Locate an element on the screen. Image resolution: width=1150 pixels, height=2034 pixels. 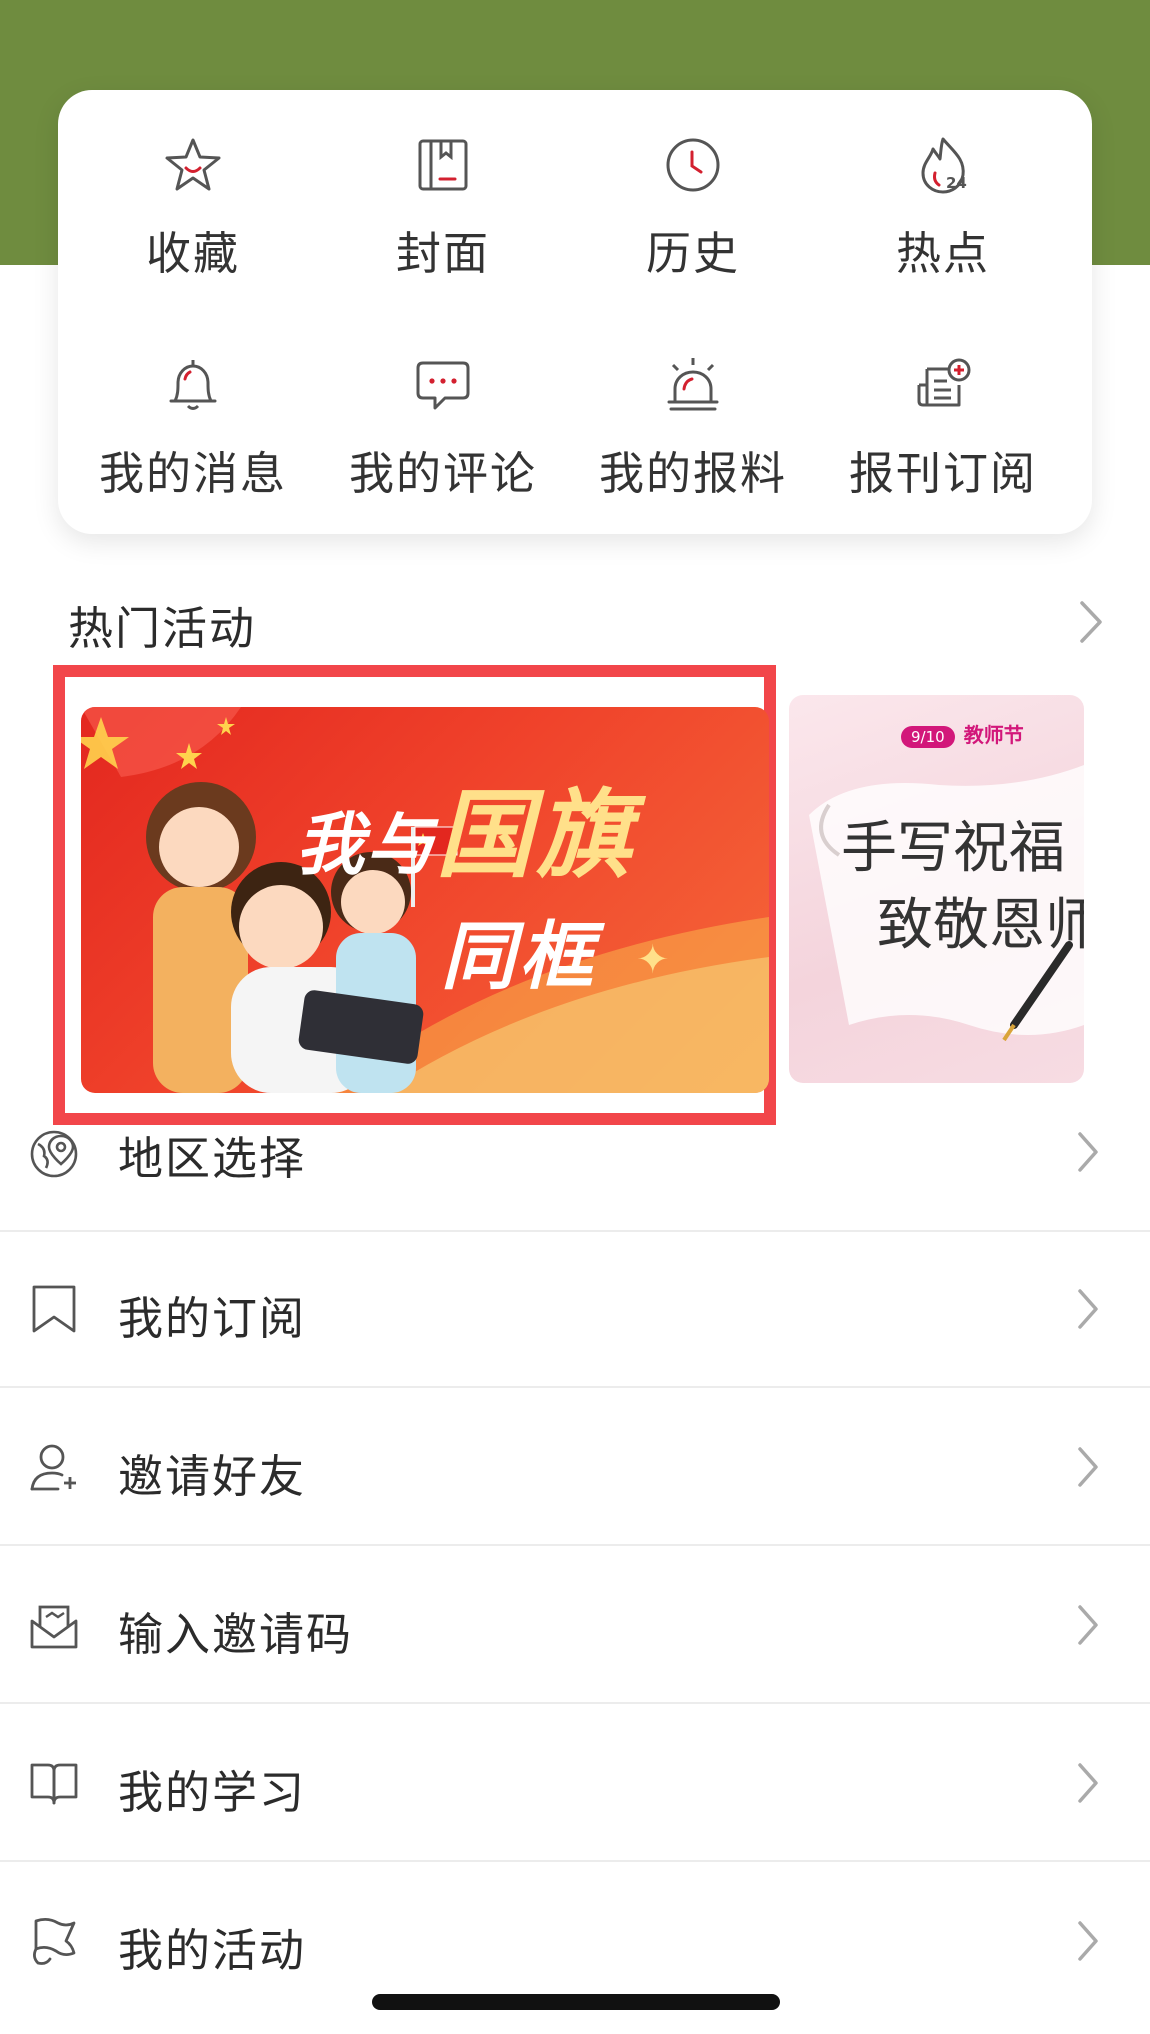
add-user-icon is located at coordinates (54, 1467).